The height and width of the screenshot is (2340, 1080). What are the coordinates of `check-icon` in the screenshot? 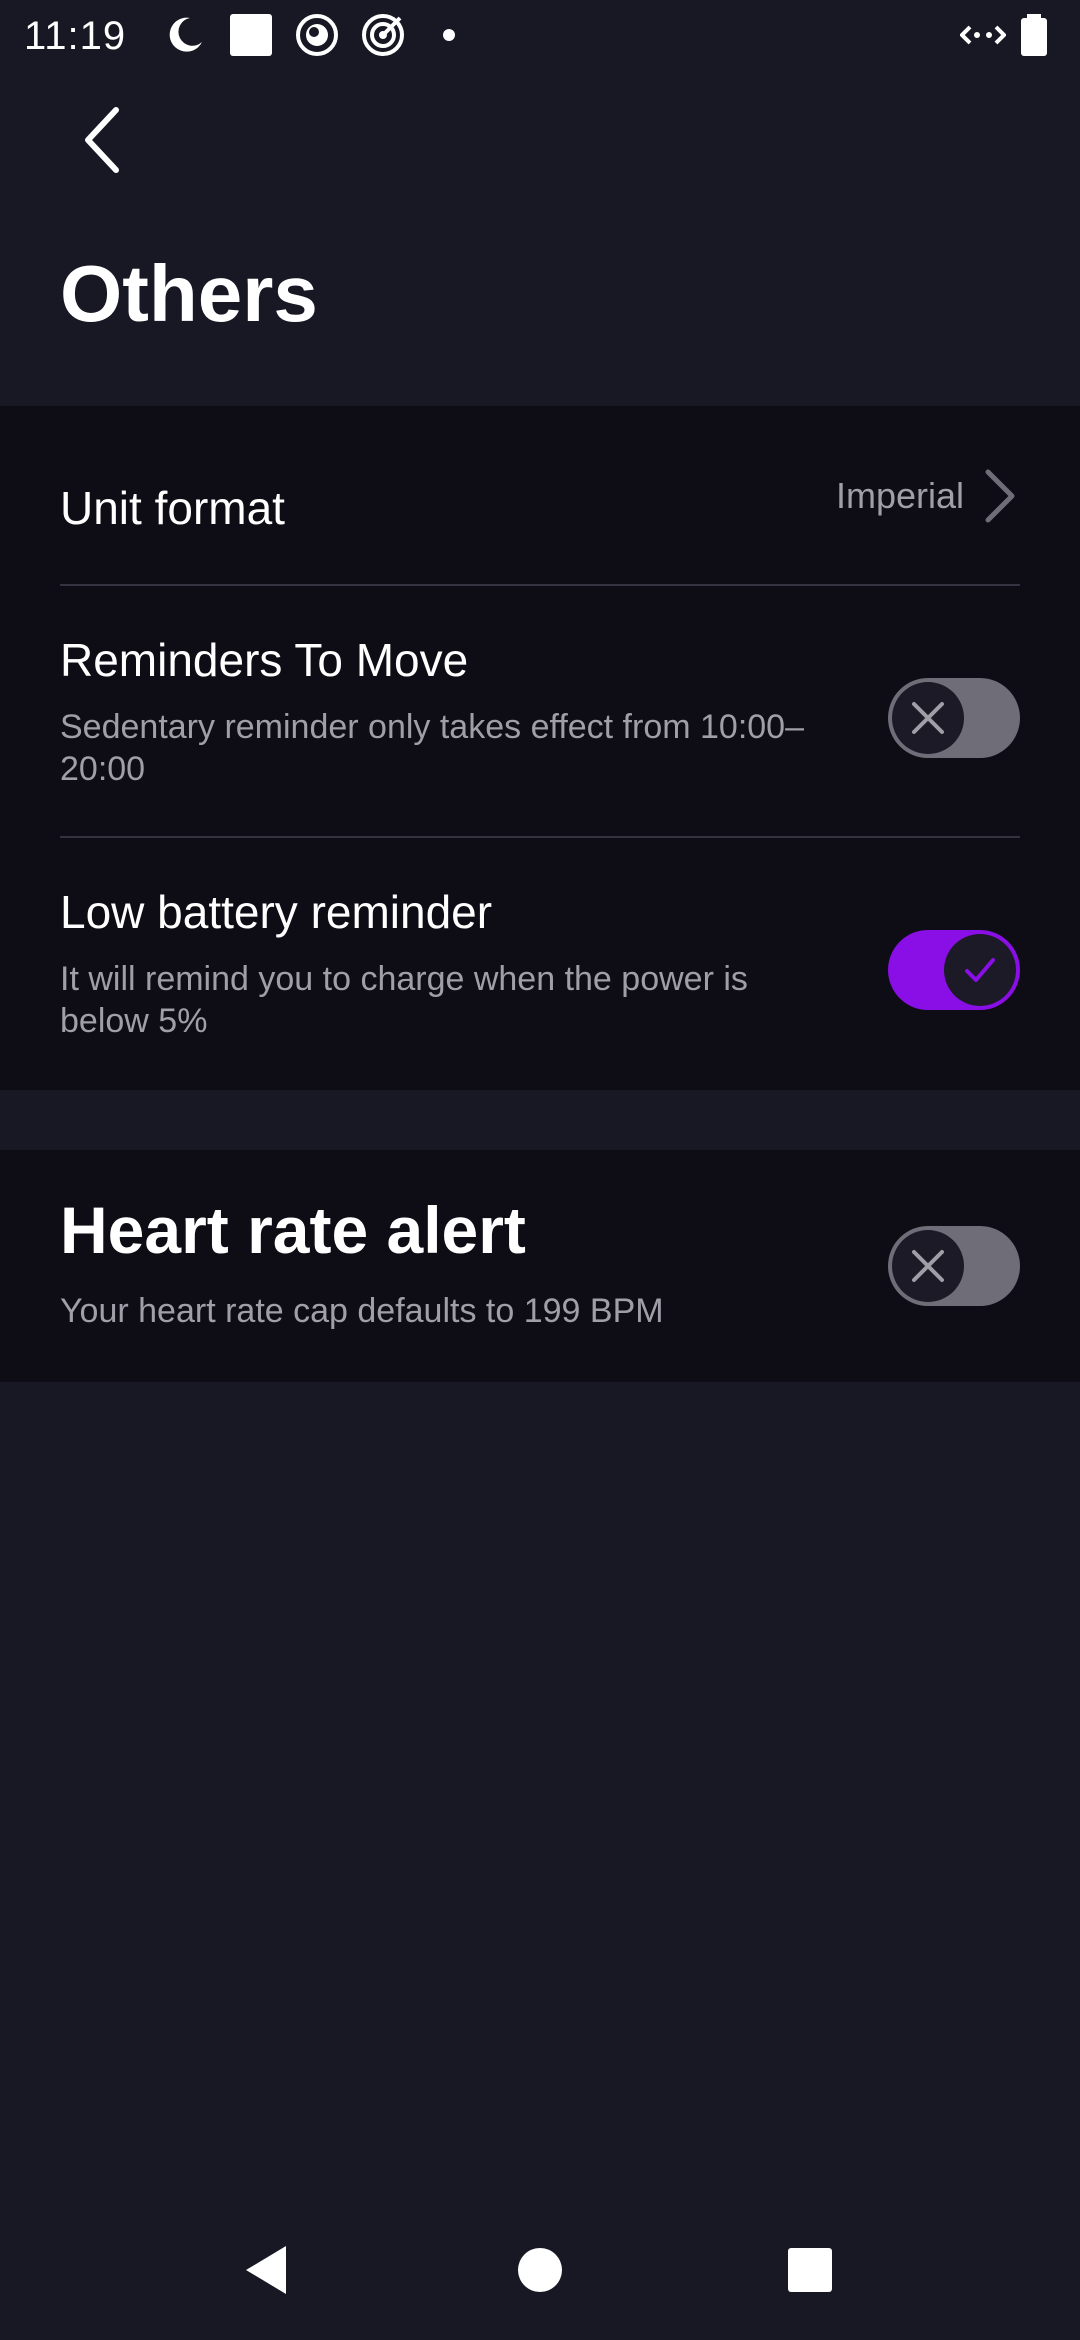 It's located at (980, 970).